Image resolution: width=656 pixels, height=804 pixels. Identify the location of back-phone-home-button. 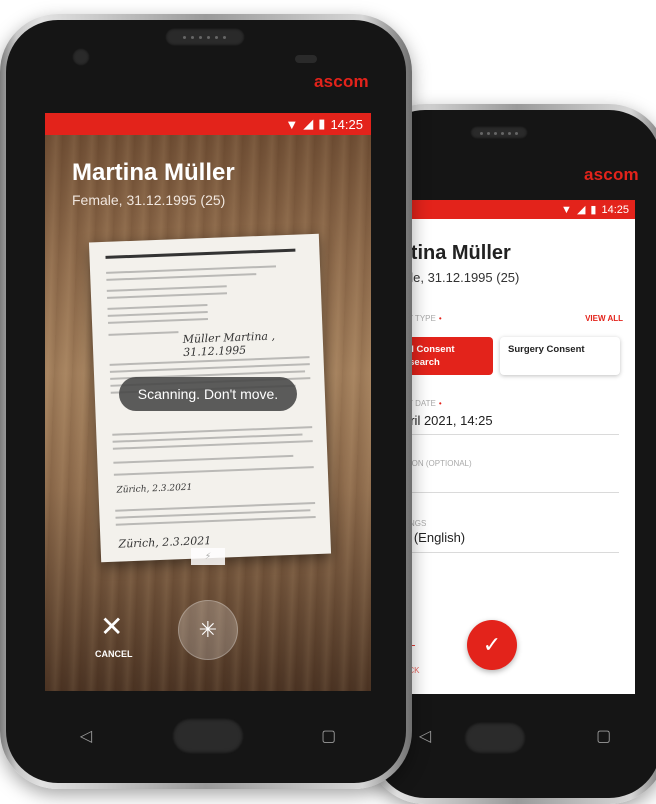
(495, 738).